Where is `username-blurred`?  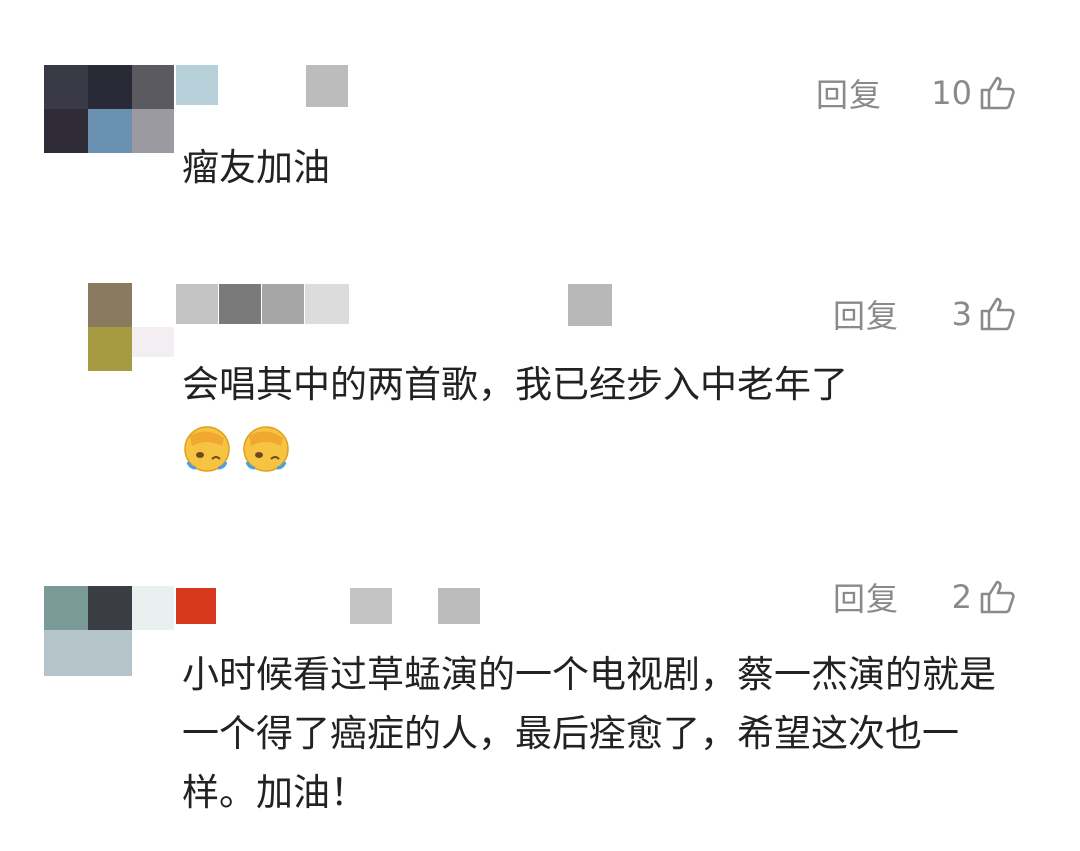 username-blurred is located at coordinates (336, 610).